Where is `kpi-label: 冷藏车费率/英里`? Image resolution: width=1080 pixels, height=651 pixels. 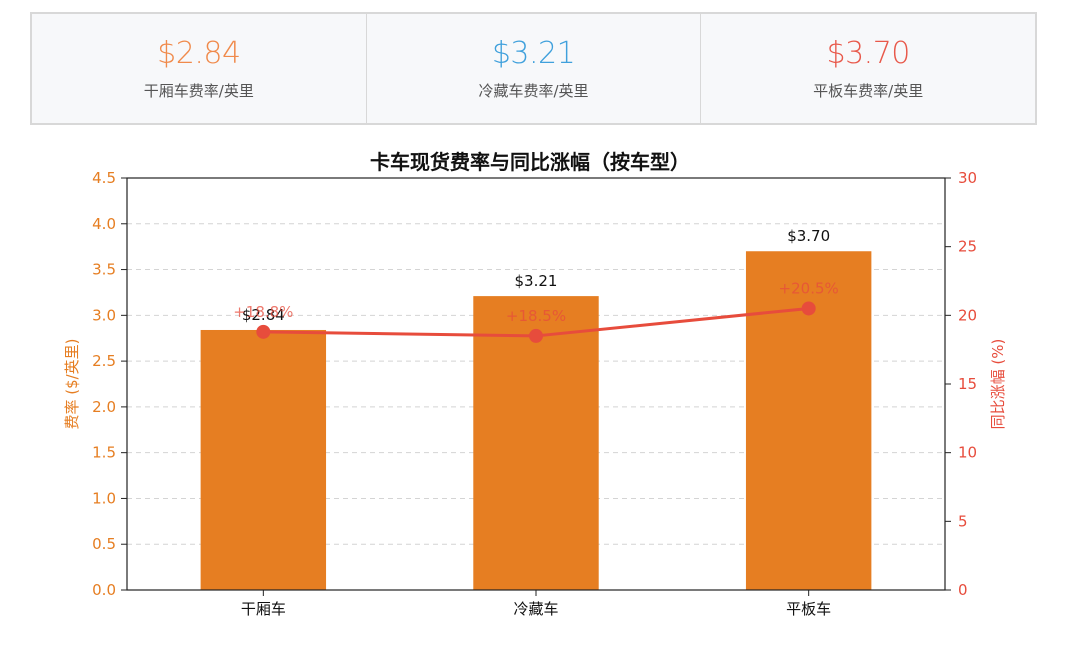 kpi-label: 冷藏车费率/英里 is located at coordinates (533, 91).